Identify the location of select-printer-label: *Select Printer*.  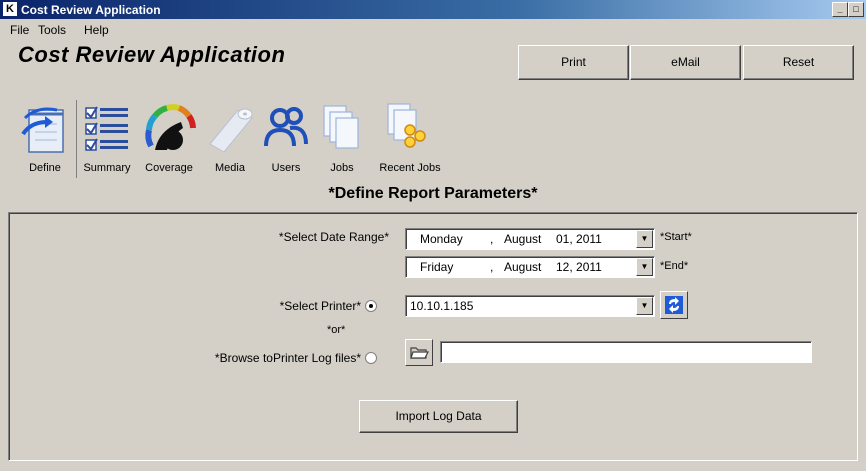
(320, 306).